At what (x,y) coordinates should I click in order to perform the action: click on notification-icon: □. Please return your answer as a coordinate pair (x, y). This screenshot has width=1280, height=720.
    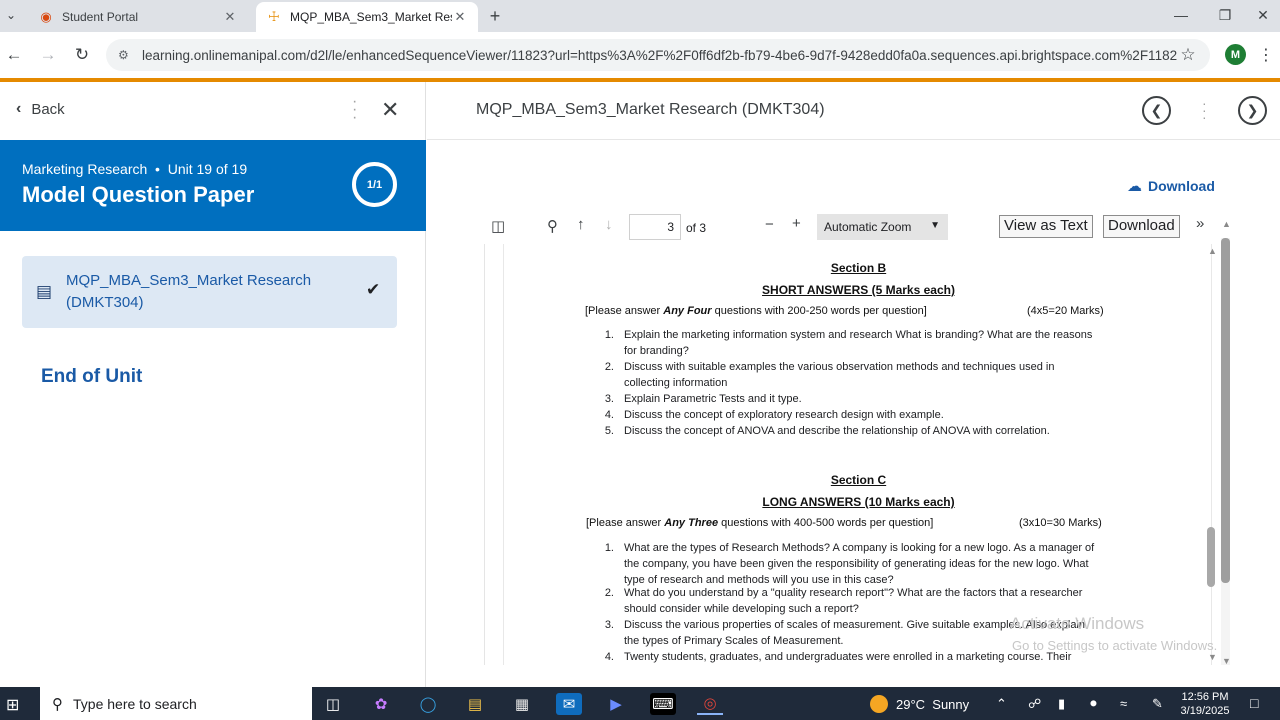
    Looking at the image, I should click on (1254, 703).